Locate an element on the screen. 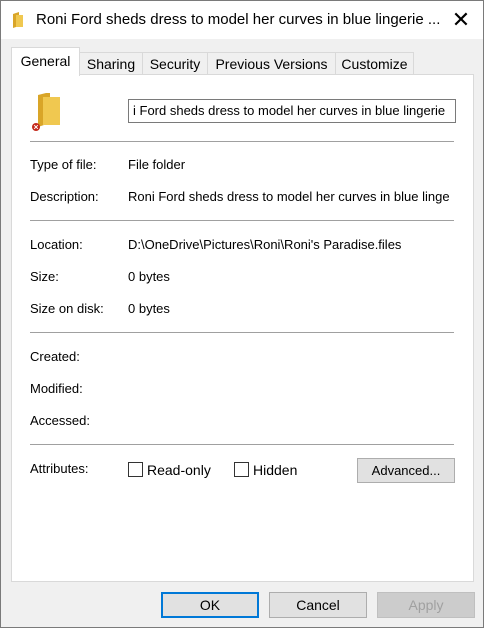 This screenshot has height=628, width=484. readonly-label: Read-only is located at coordinates (179, 470).